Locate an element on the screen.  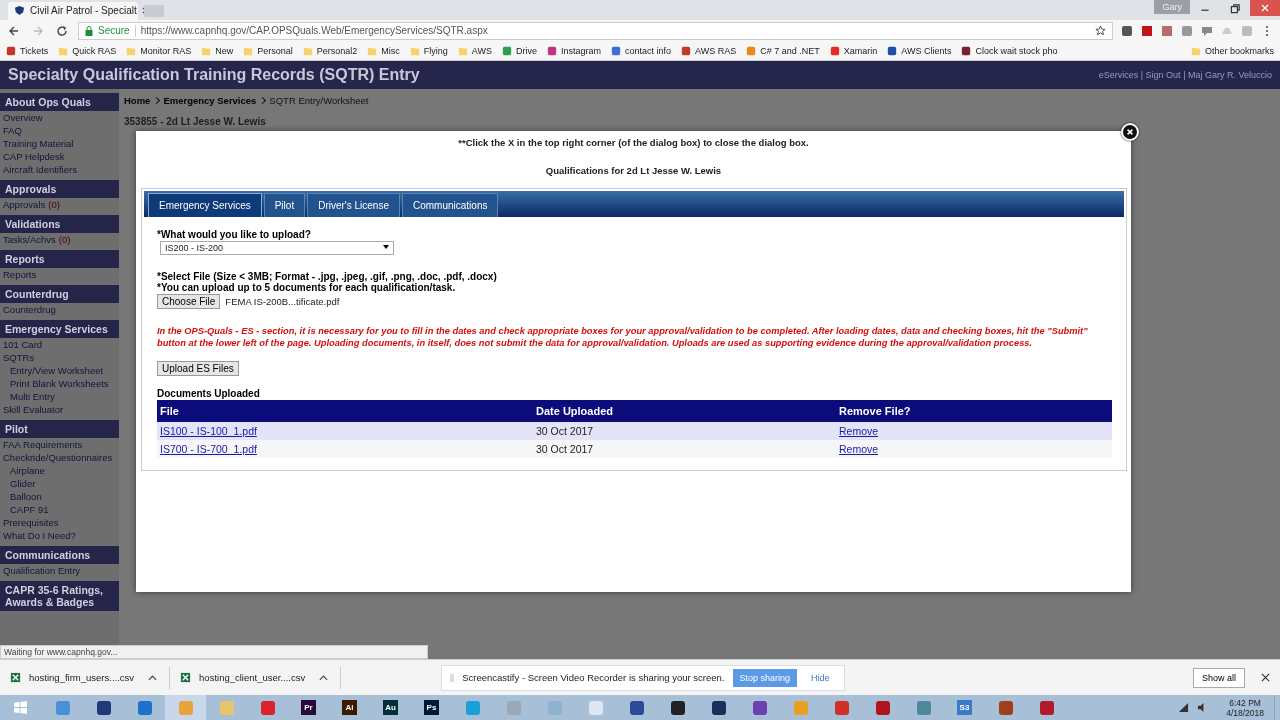
clock-date: 4/18/2018 is located at coordinates (1245, 712).